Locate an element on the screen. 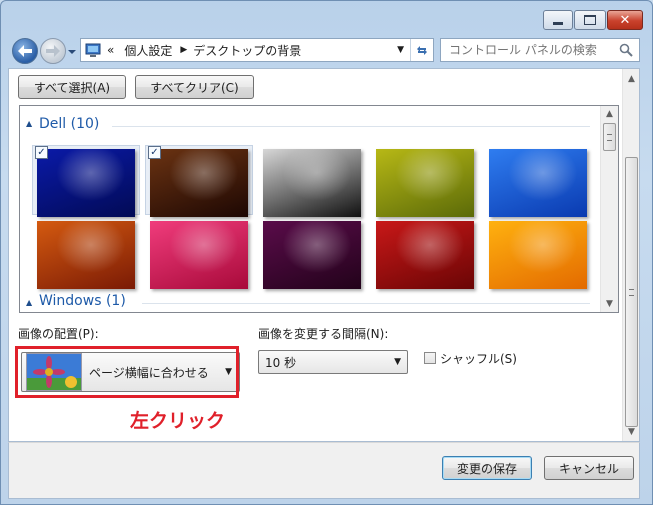  select-all-button: すべて選択(A) is located at coordinates (72, 87).